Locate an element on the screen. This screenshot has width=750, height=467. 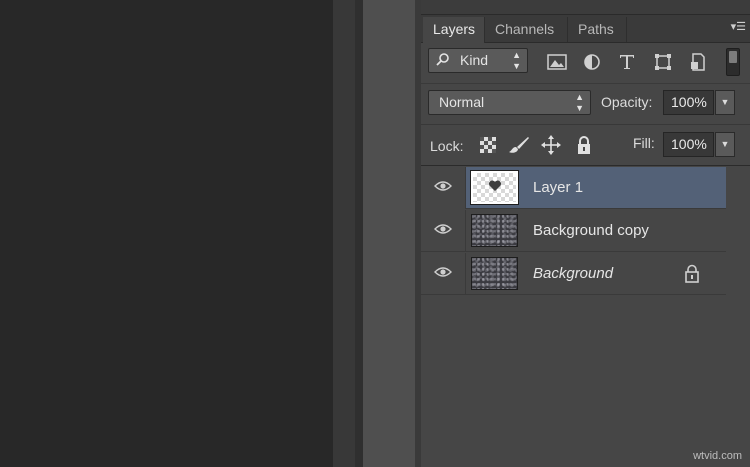
panel-menu-icon: ▾☰ is located at coordinates (737, 27).